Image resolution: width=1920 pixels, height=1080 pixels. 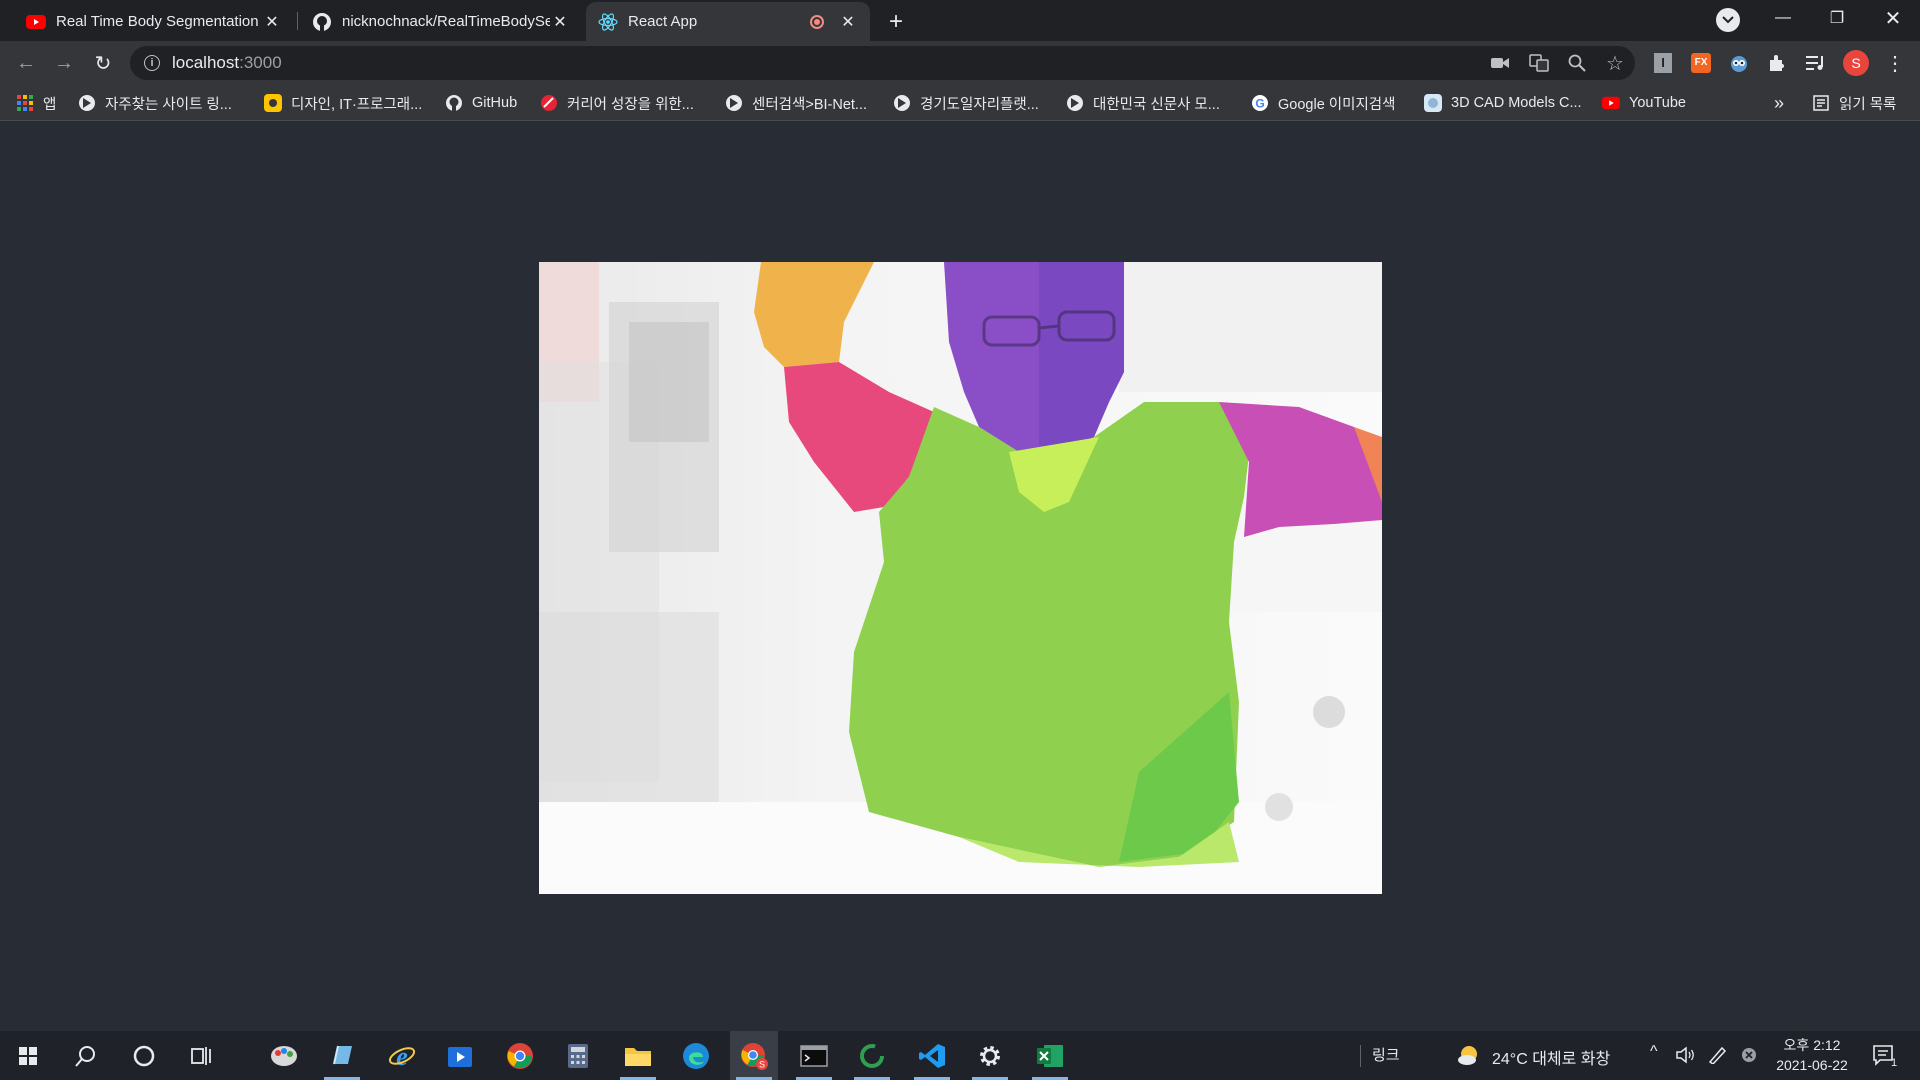 What do you see at coordinates (1728, 20) in the screenshot?
I see `tab-search-button` at bounding box center [1728, 20].